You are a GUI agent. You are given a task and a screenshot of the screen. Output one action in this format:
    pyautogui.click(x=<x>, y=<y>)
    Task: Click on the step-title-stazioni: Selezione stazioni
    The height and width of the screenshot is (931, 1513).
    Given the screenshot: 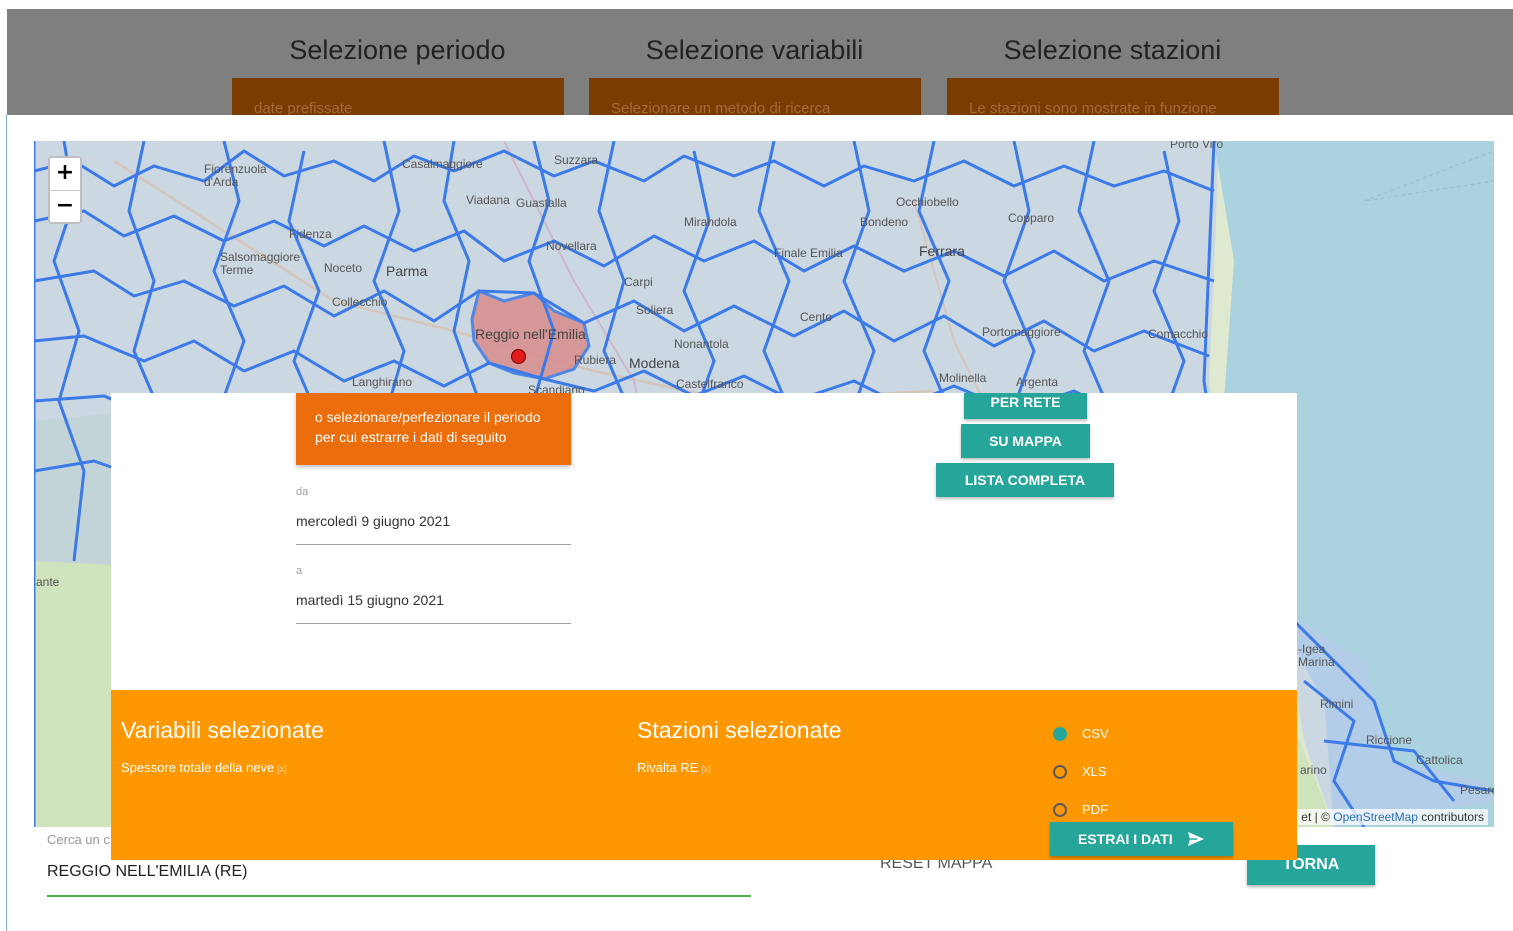 What is the action you would take?
    pyautogui.click(x=1112, y=50)
    